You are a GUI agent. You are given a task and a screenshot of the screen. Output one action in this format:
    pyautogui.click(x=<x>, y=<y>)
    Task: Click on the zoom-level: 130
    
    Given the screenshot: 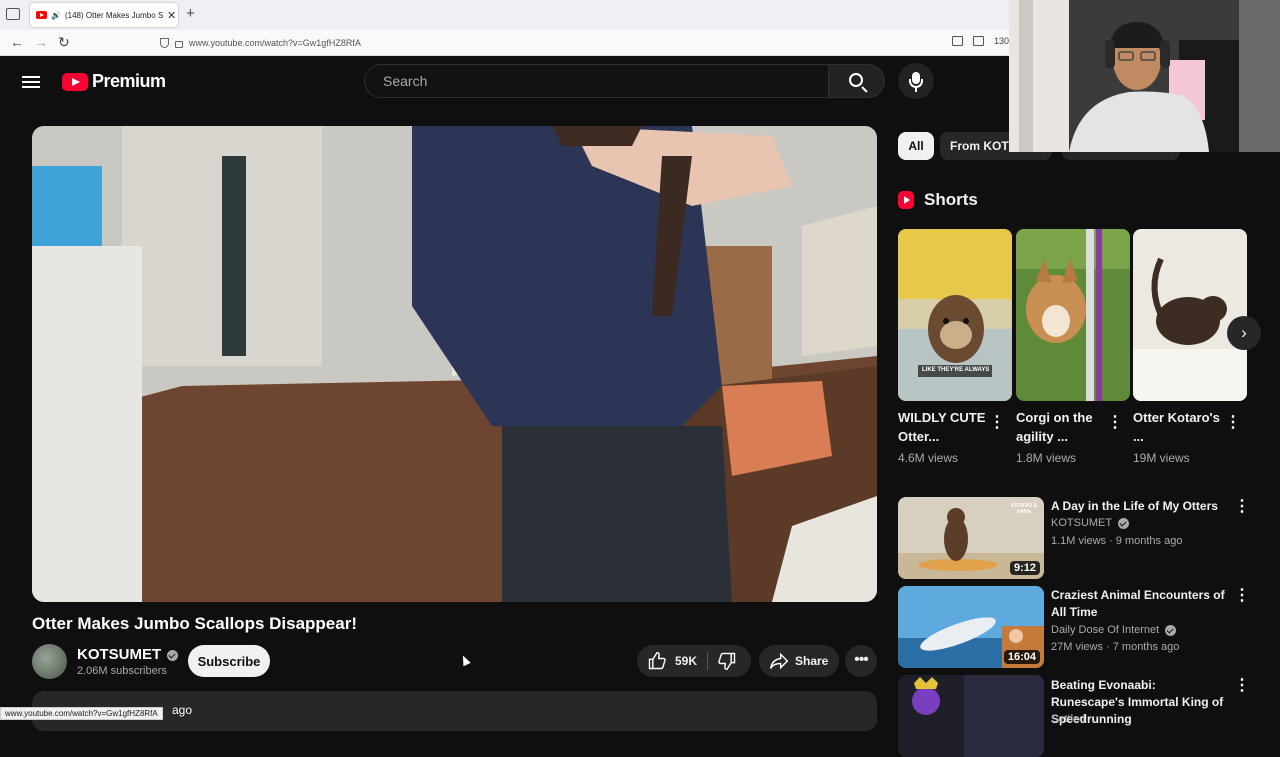 What is the action you would take?
    pyautogui.click(x=1001, y=41)
    